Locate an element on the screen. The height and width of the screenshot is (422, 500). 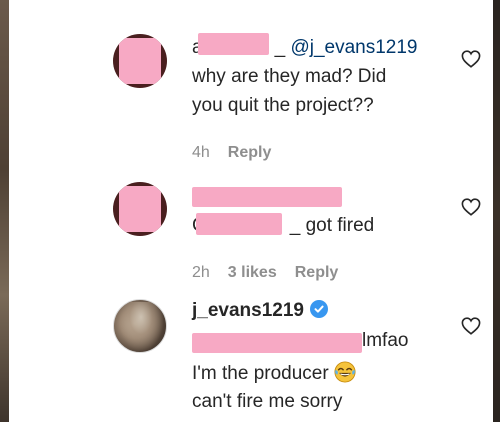
comment-text-line: you quit the project?? is located at coordinates (283, 105).